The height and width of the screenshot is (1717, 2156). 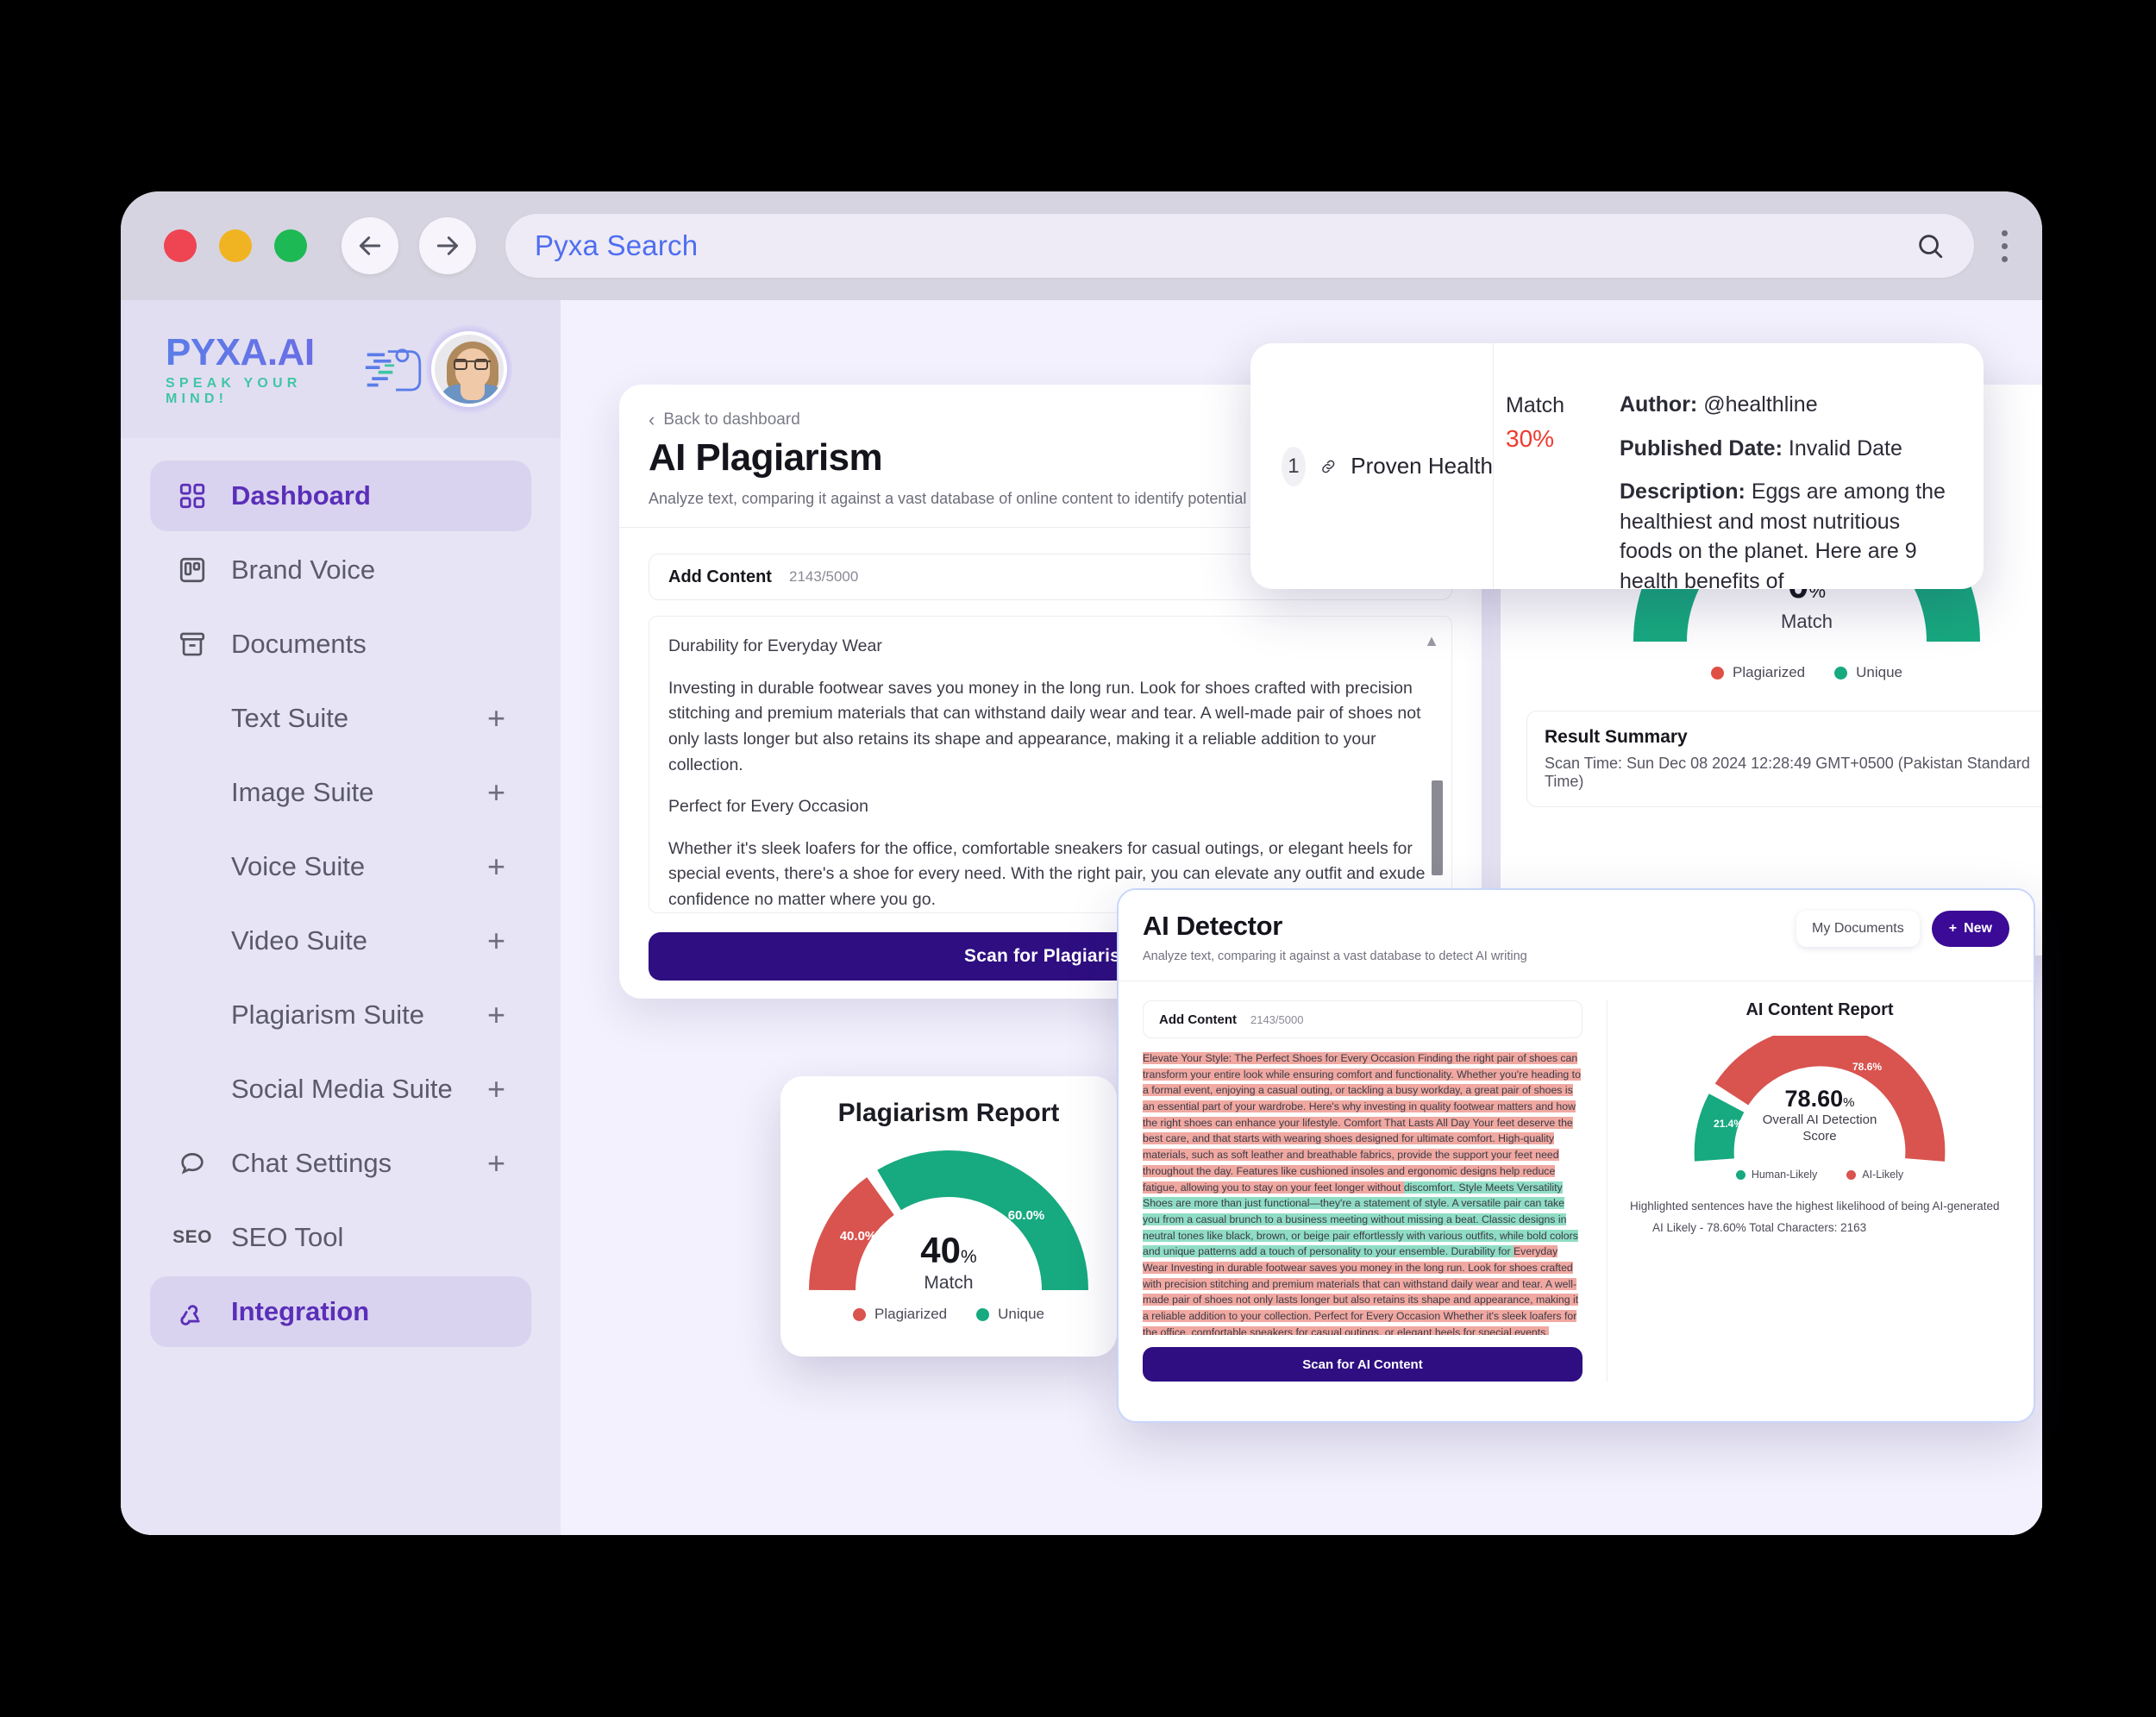 What do you see at coordinates (340, 866) in the screenshot?
I see `sidebar-item-voice-suite: Voice Suite +` at bounding box center [340, 866].